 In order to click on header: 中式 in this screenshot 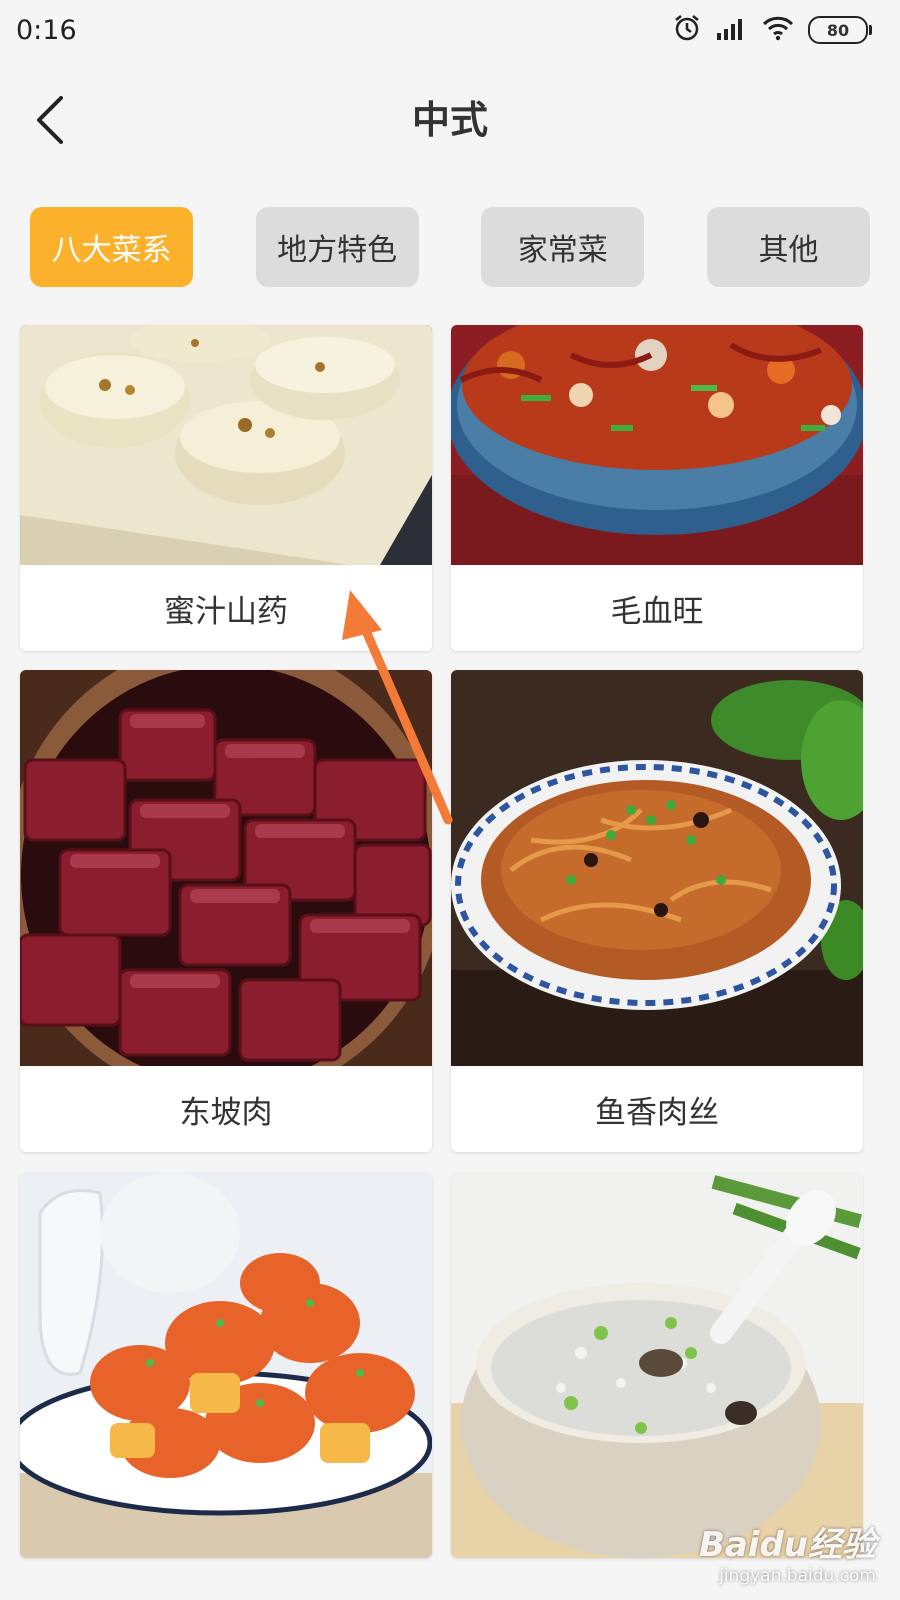, I will do `click(450, 120)`.